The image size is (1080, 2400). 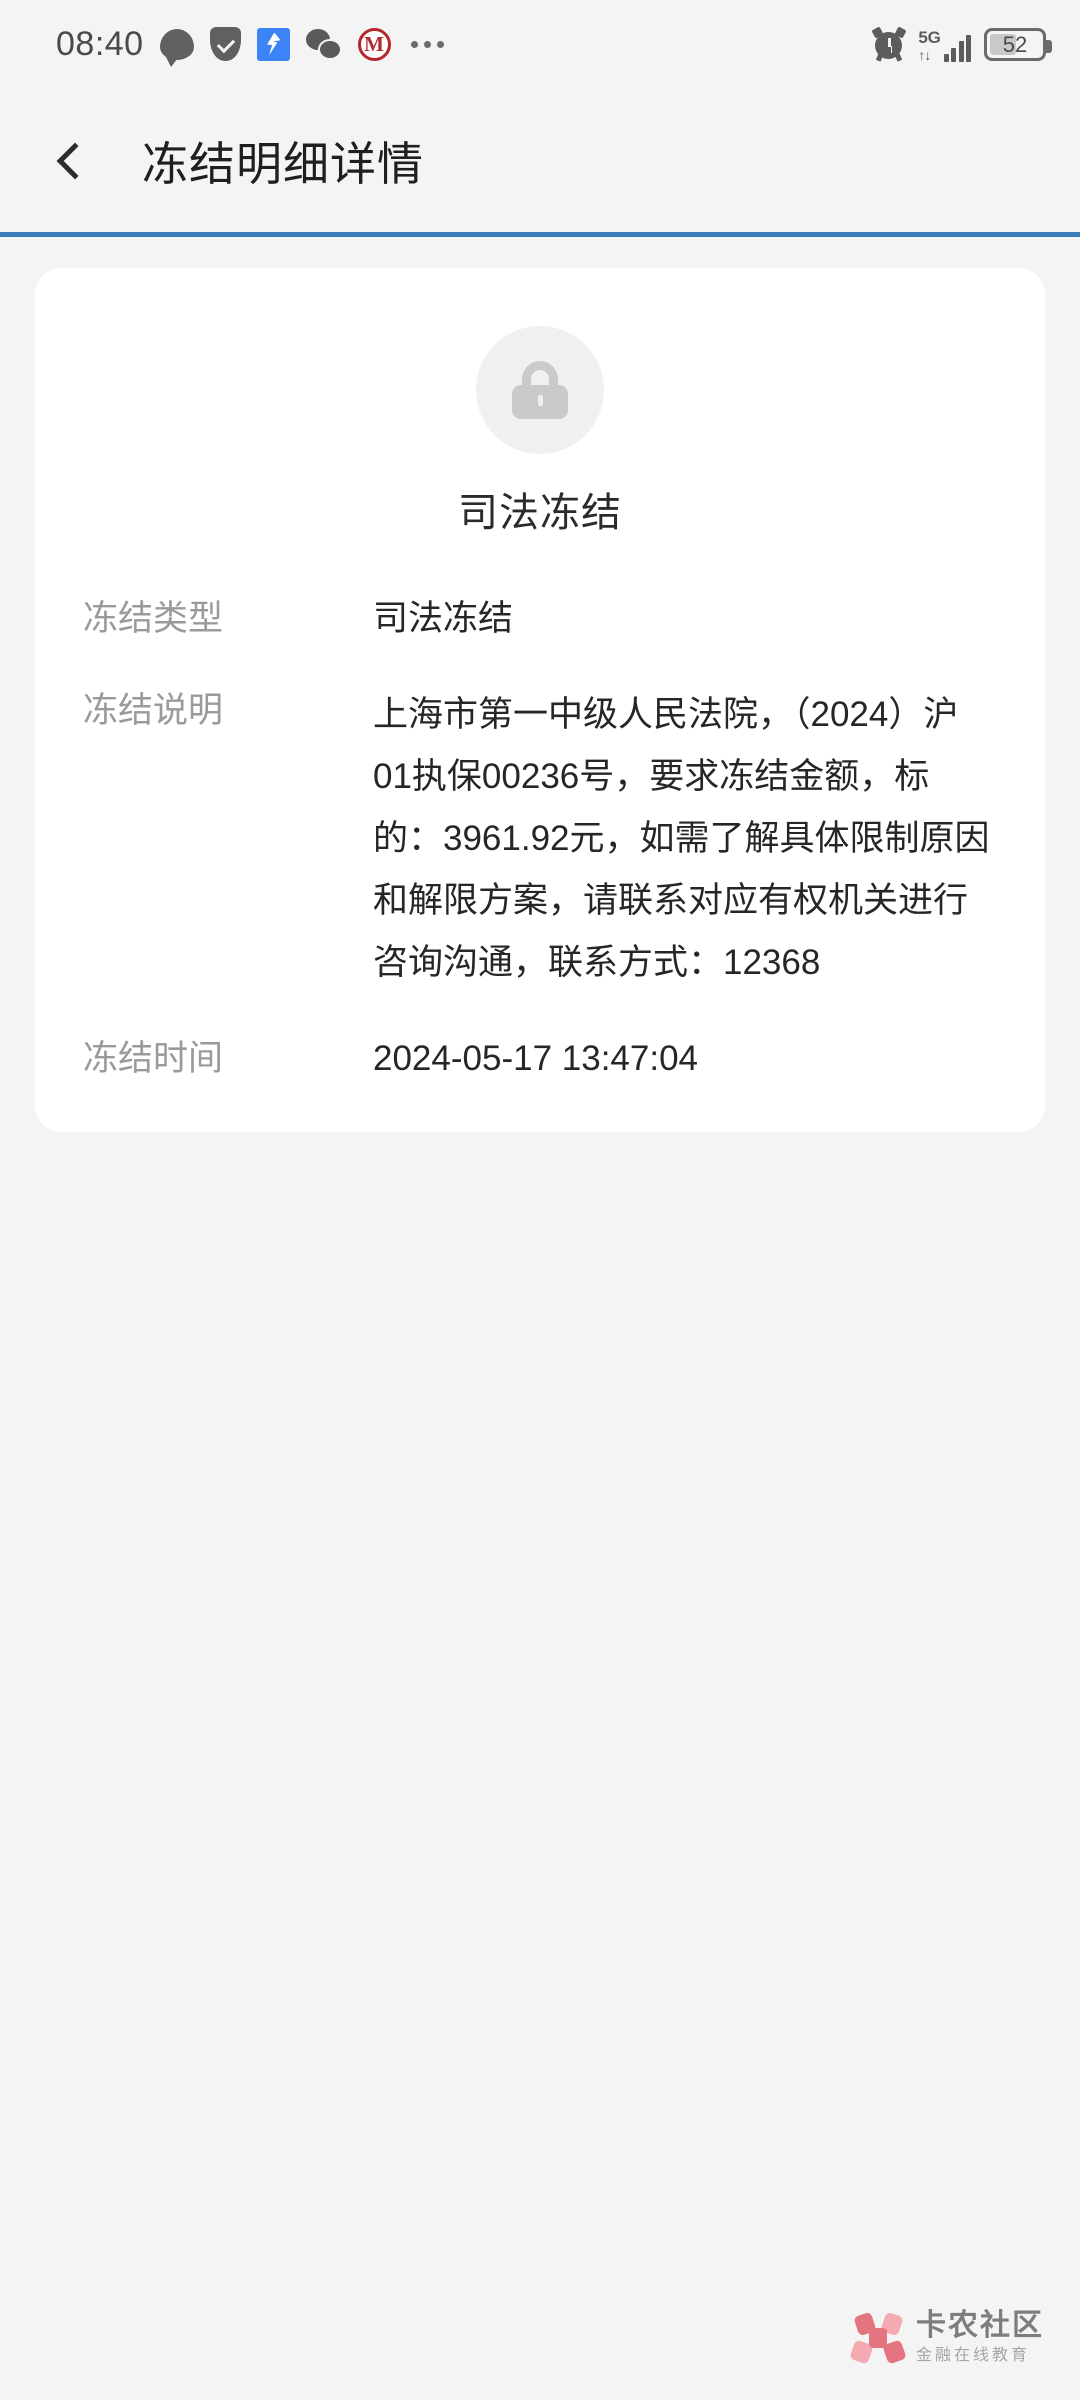 I want to click on signal-strength-icon: 5G ↑↓, so click(x=944, y=44).